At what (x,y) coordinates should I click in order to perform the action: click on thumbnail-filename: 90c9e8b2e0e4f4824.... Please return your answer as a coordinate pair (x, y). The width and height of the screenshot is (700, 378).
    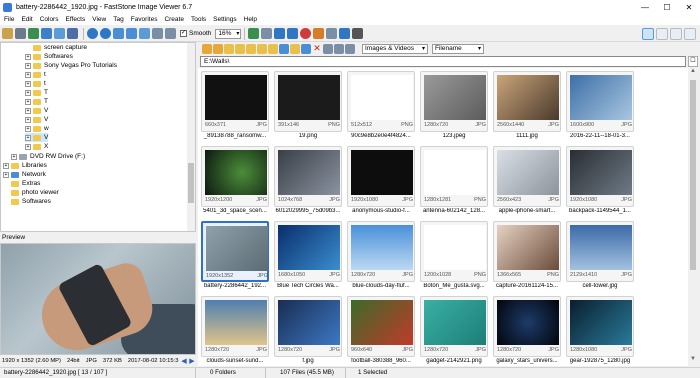
    Looking at the image, I should click on (381, 136).